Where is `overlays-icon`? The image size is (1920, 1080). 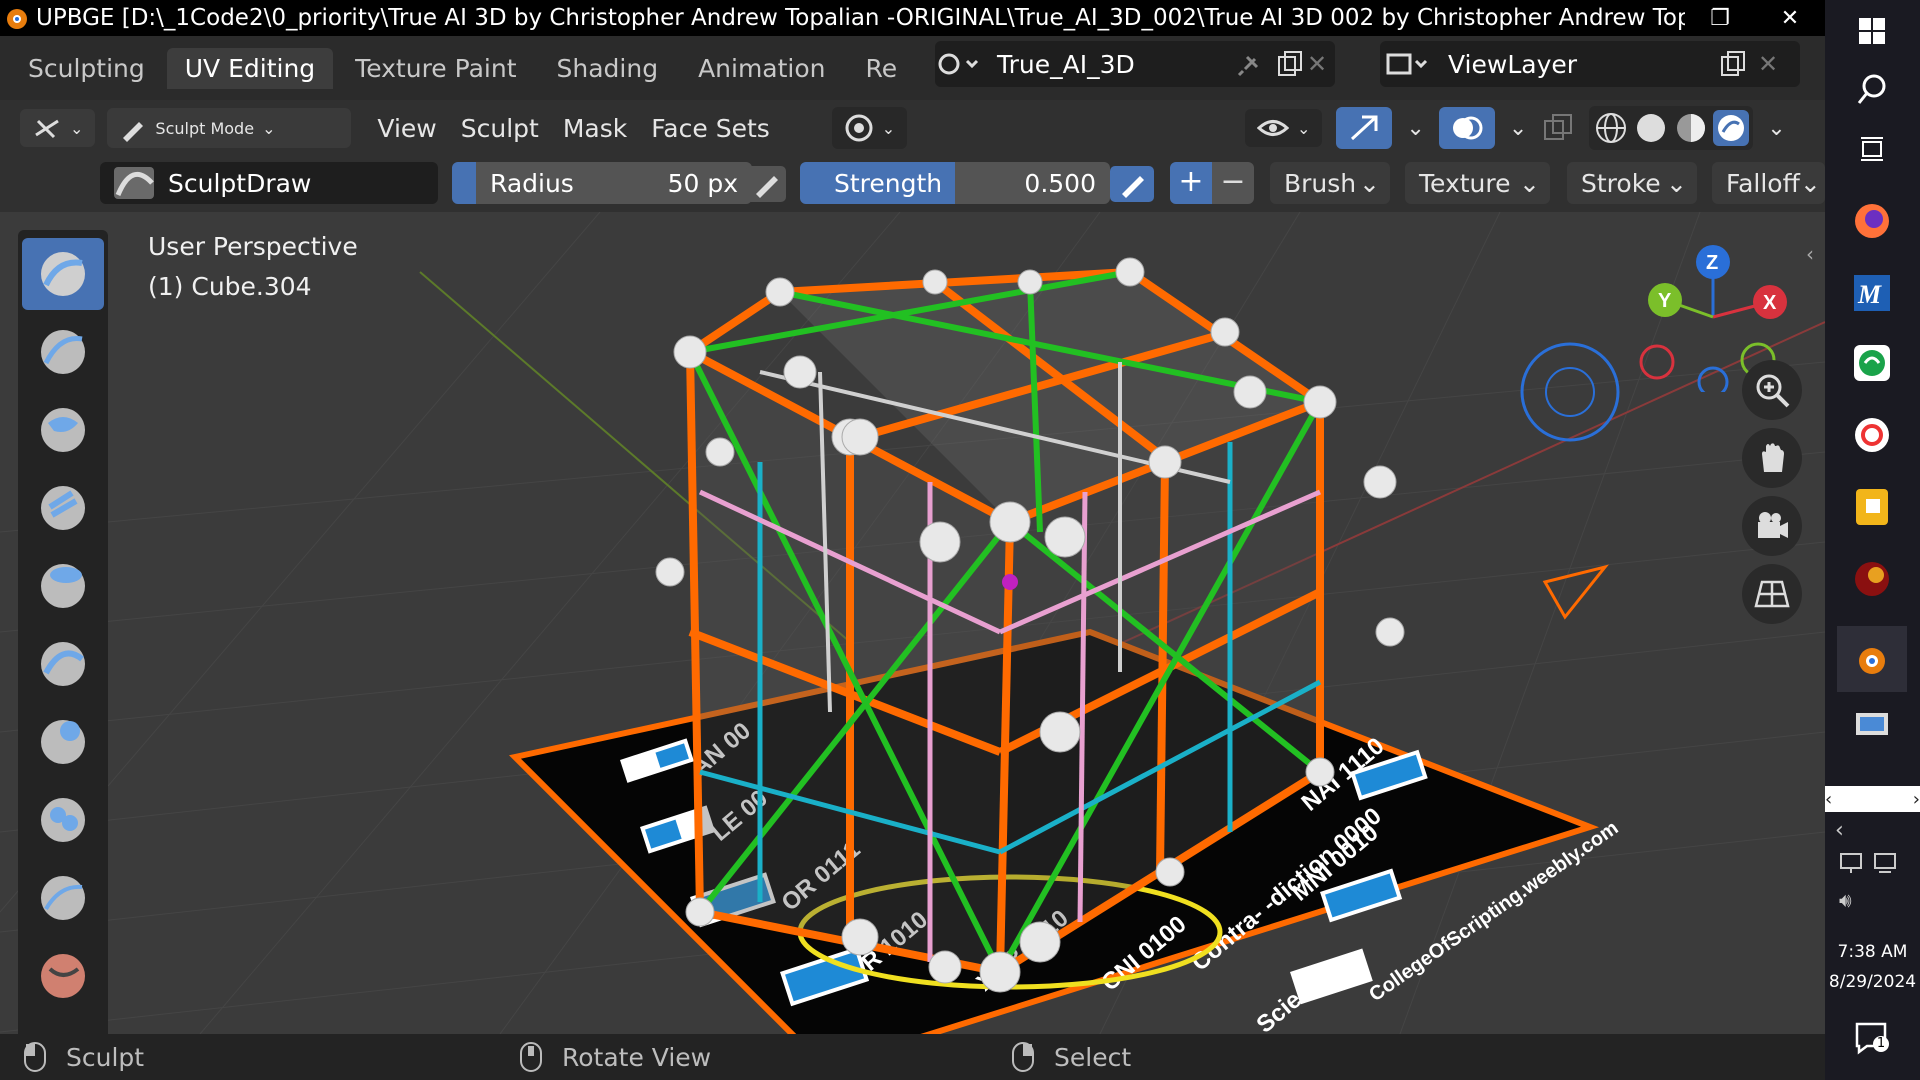
overlays-icon is located at coordinates (1467, 128).